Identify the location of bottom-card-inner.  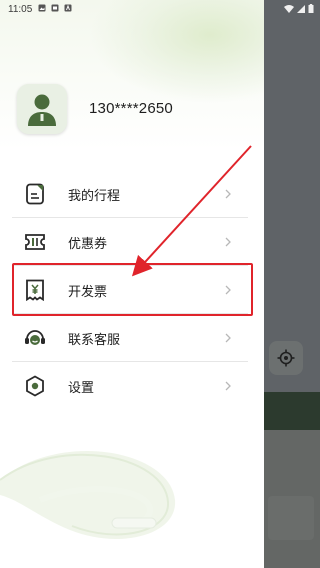
(291, 518).